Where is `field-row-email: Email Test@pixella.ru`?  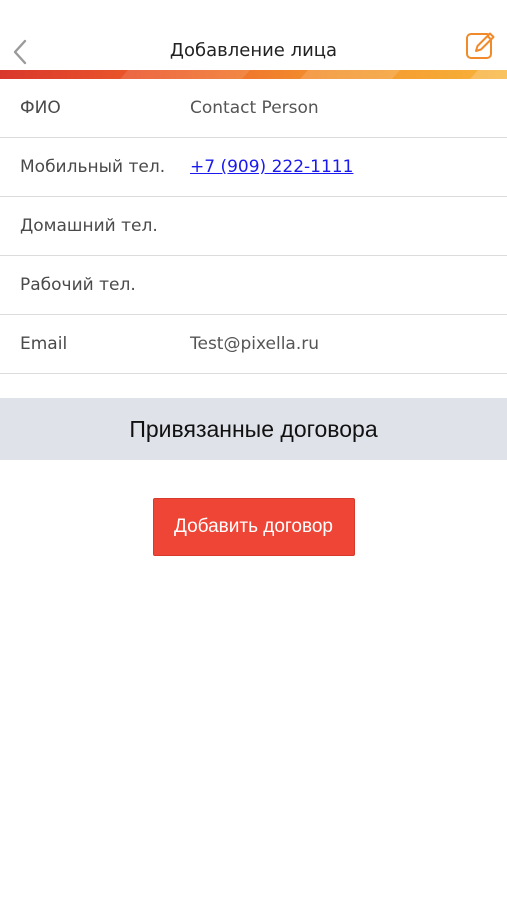 field-row-email: Email Test@pixella.ru is located at coordinates (253, 344).